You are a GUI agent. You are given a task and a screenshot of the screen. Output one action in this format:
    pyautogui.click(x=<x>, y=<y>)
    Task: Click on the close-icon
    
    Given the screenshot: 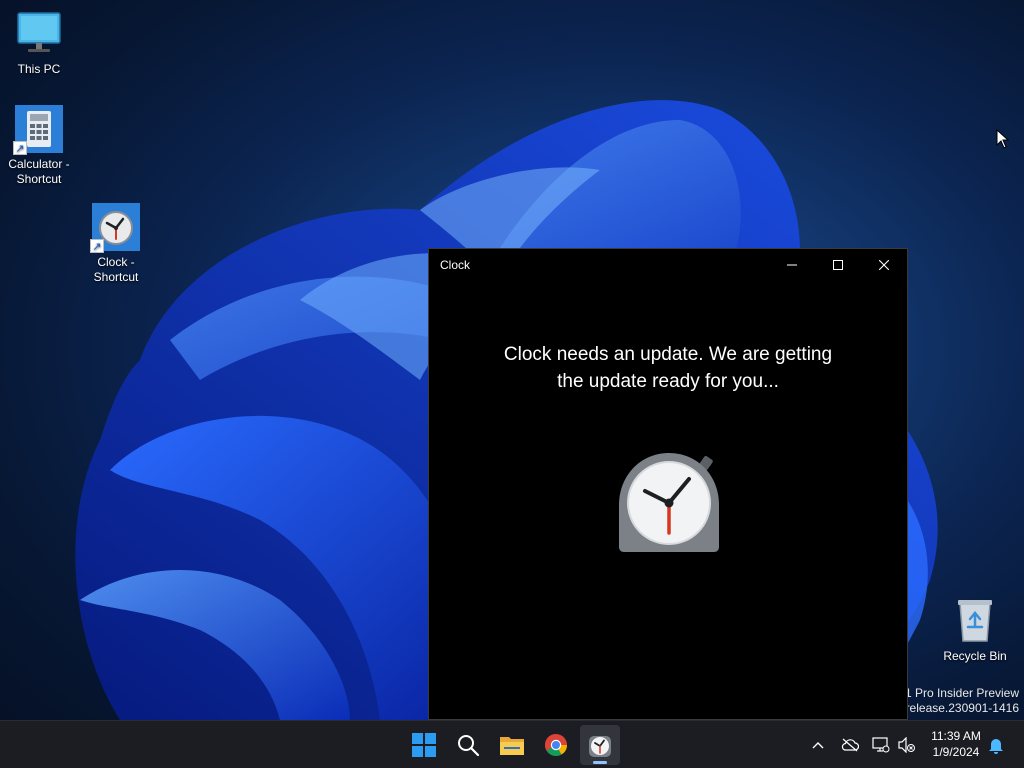 What is the action you would take?
    pyautogui.click(x=884, y=265)
    